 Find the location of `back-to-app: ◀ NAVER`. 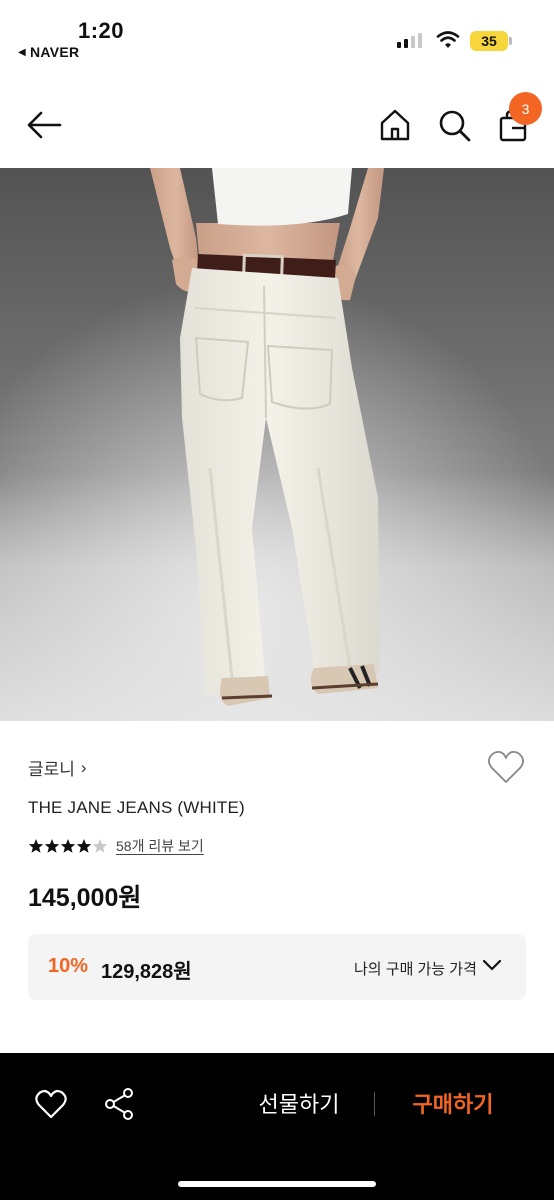

back-to-app: ◀ NAVER is located at coordinates (48, 52).